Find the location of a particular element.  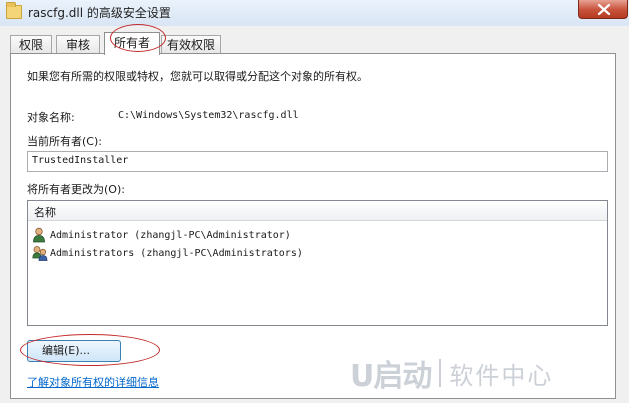

watermark: U启动 软件中心 is located at coordinates (487, 373).